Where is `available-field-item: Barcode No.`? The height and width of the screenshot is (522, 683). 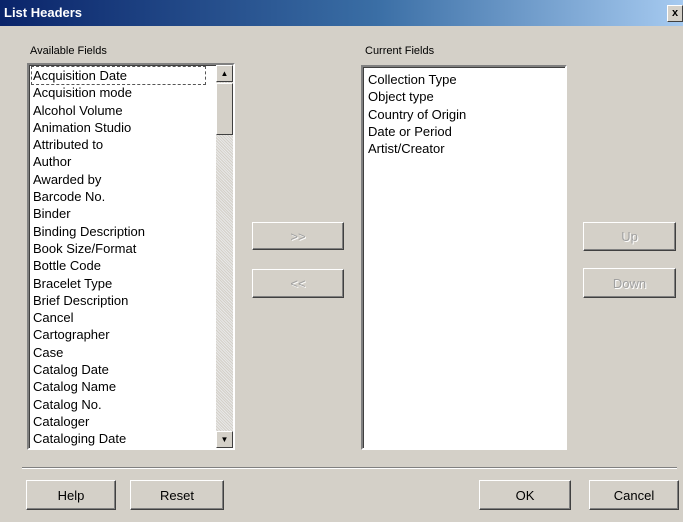
available-field-item: Barcode No. is located at coordinates (118, 196).